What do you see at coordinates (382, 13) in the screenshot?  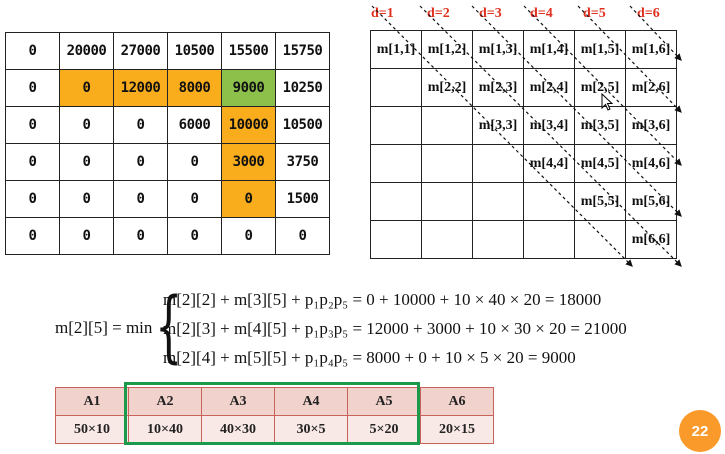 I see `diagonal-label: d=1` at bounding box center [382, 13].